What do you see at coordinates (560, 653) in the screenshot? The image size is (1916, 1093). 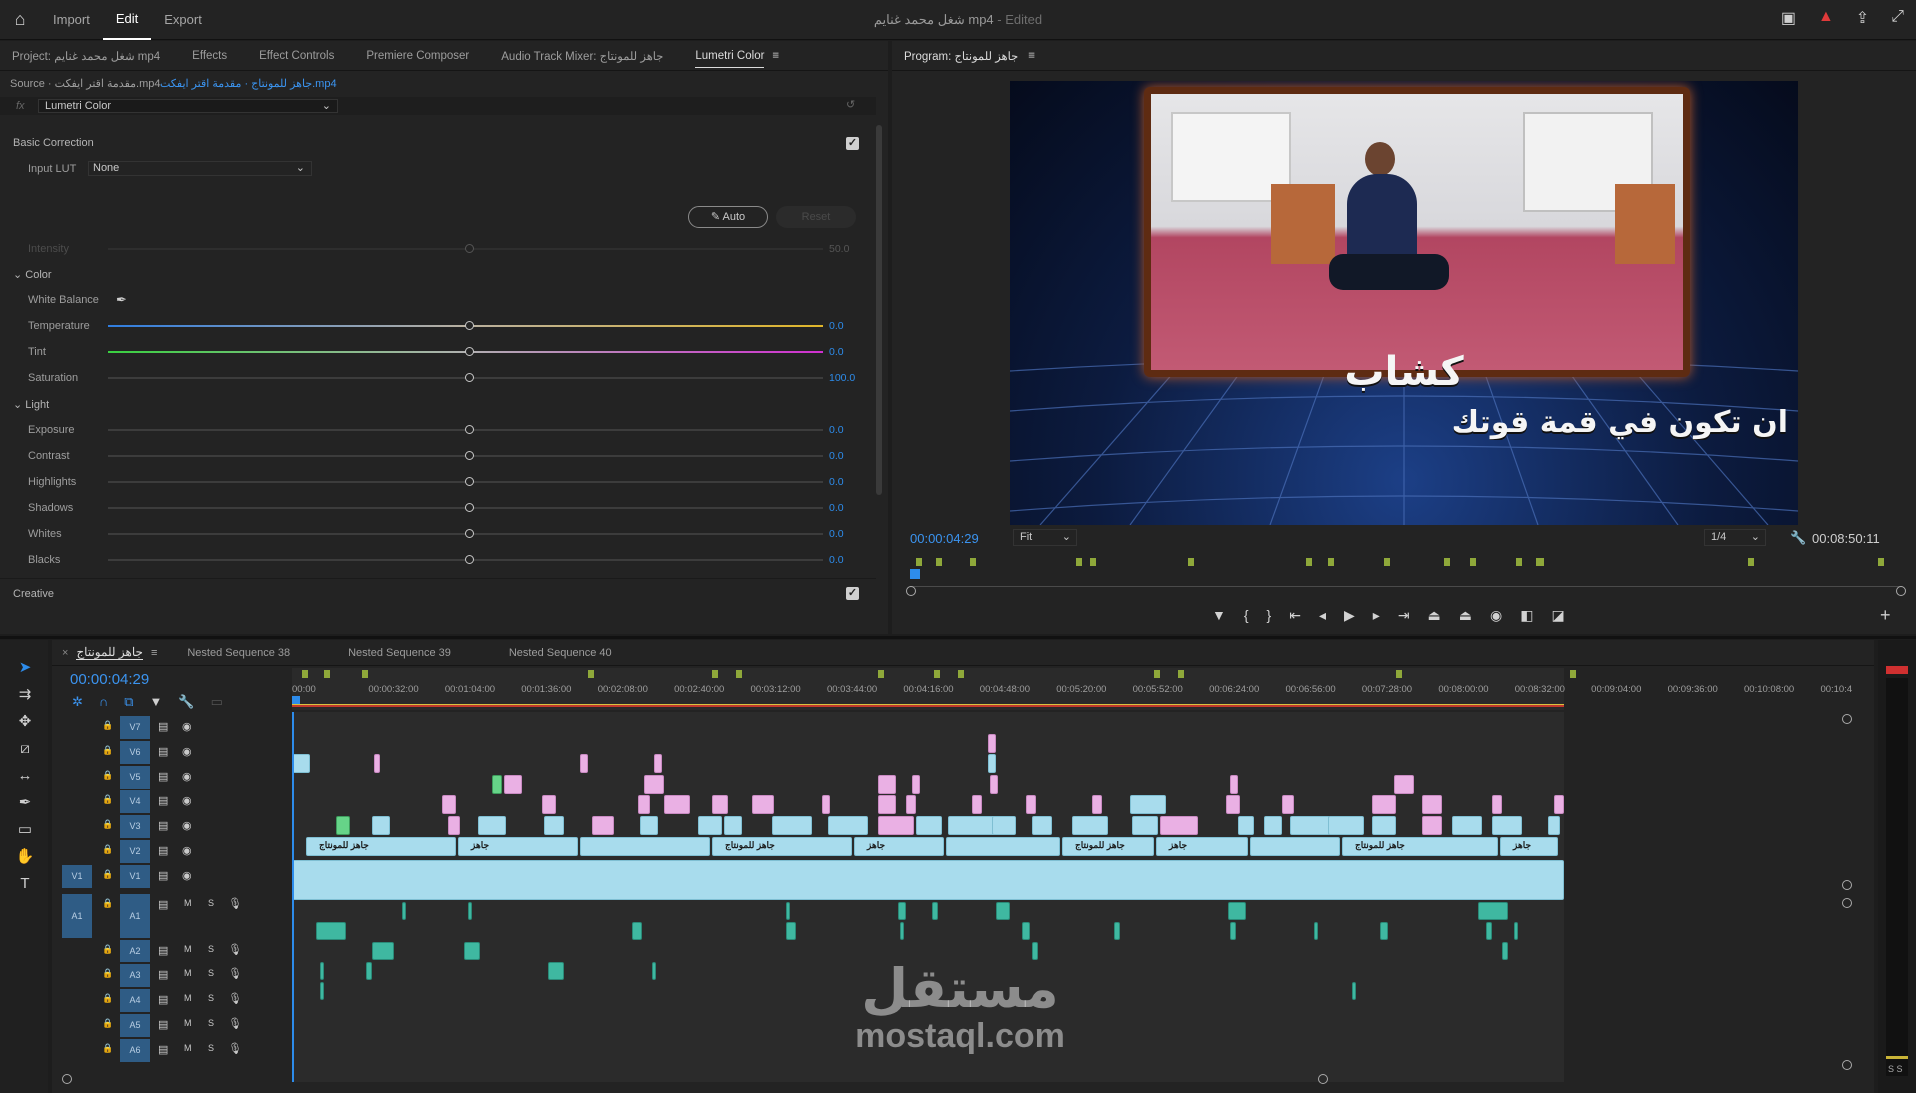 I see `tab-nested-40: Nested Sequence 40` at bounding box center [560, 653].